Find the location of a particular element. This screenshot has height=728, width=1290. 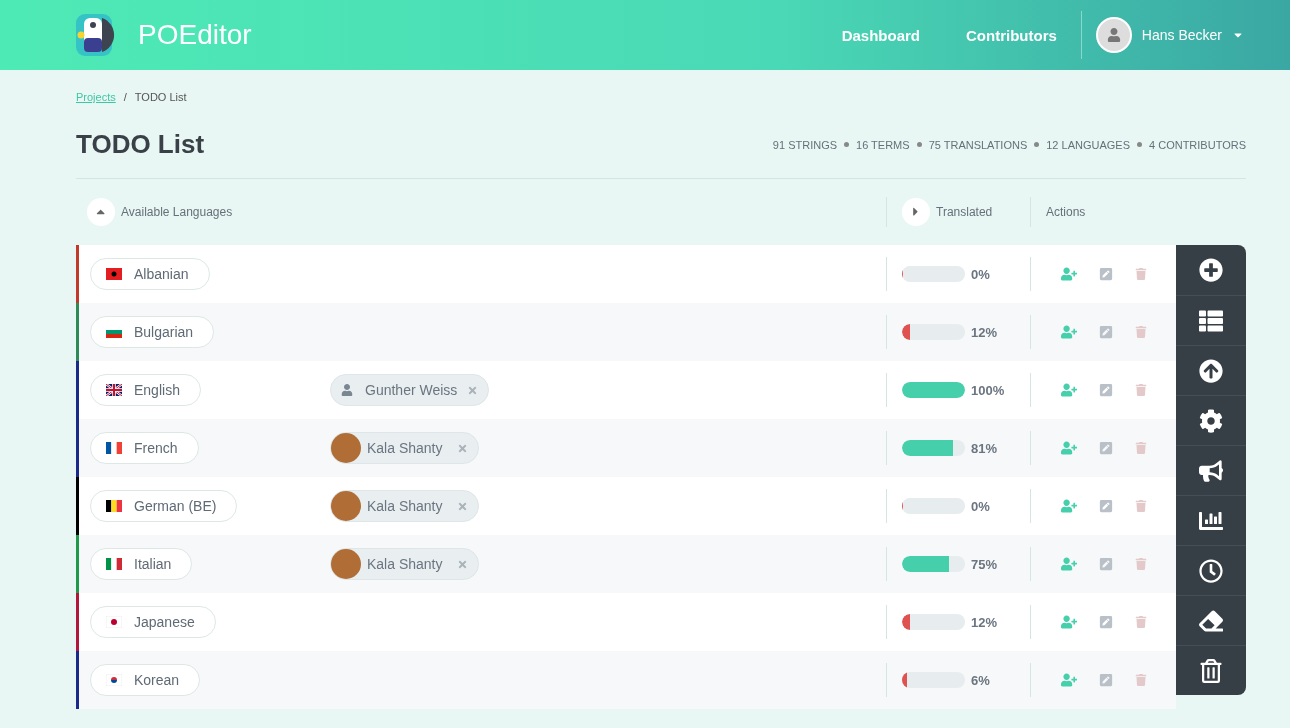

column-header: Actions is located at coordinates (1066, 212).